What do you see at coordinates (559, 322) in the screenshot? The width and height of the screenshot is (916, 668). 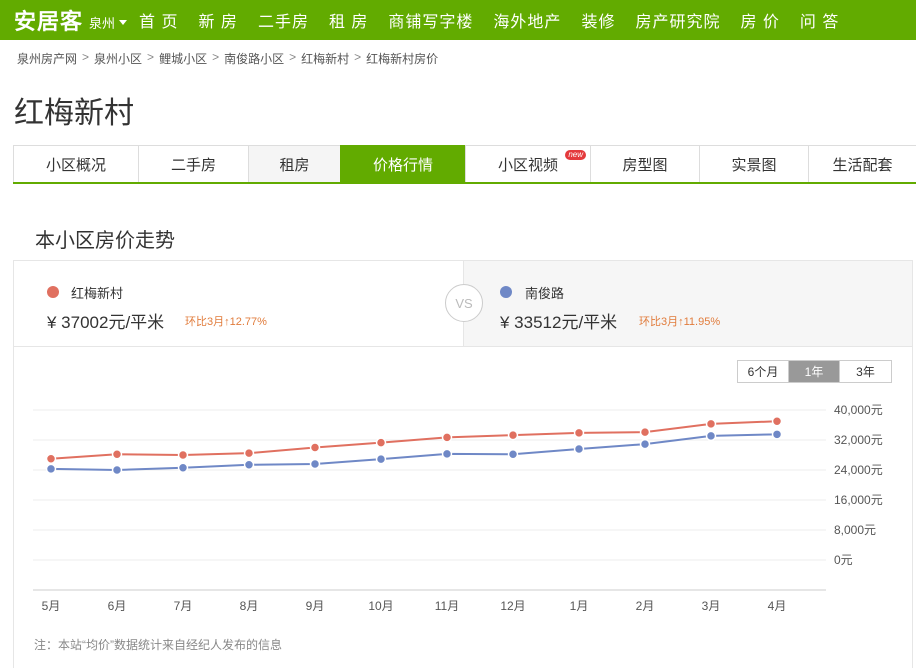 I see `compare-right-price: ¥ 33512元/平米` at bounding box center [559, 322].